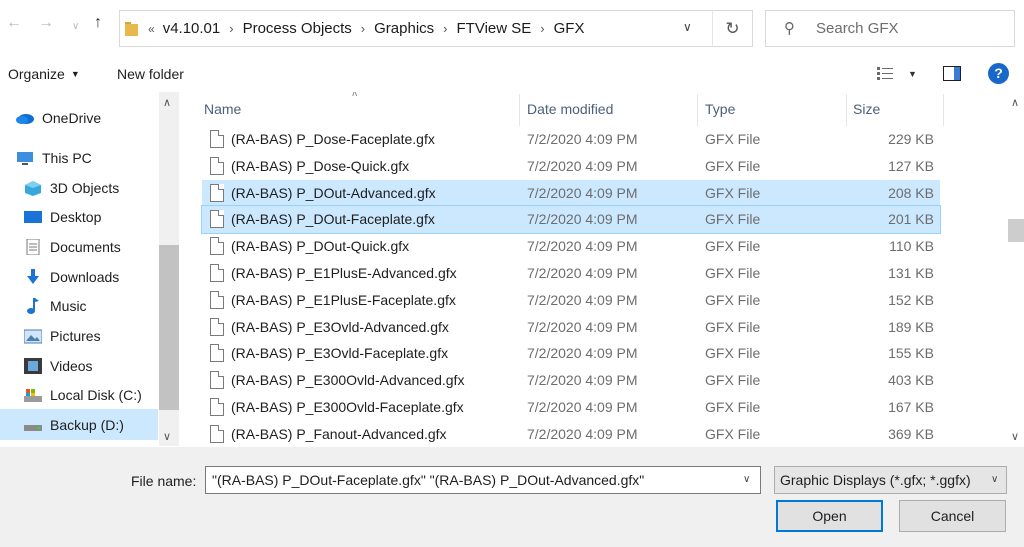  Describe the element at coordinates (14, 23) in the screenshot. I see `back-arrow-icon: ←` at that location.